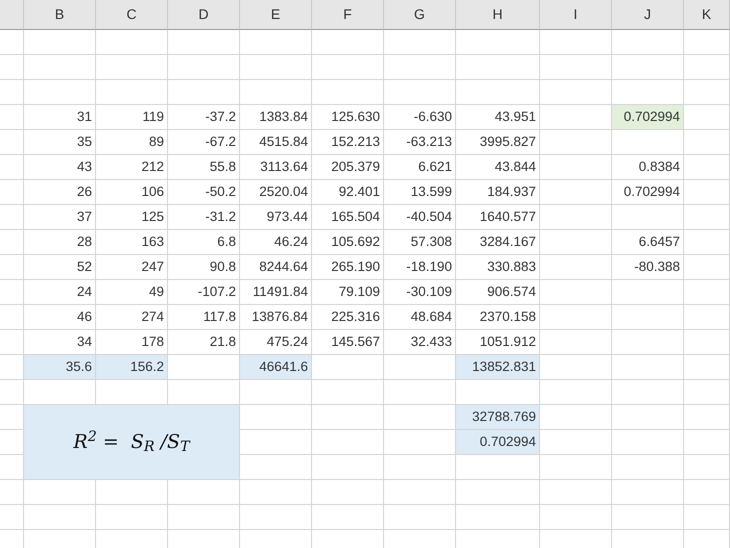 This screenshot has width=730, height=548. Describe the element at coordinates (132, 15) in the screenshot. I see `column-header: C` at that location.